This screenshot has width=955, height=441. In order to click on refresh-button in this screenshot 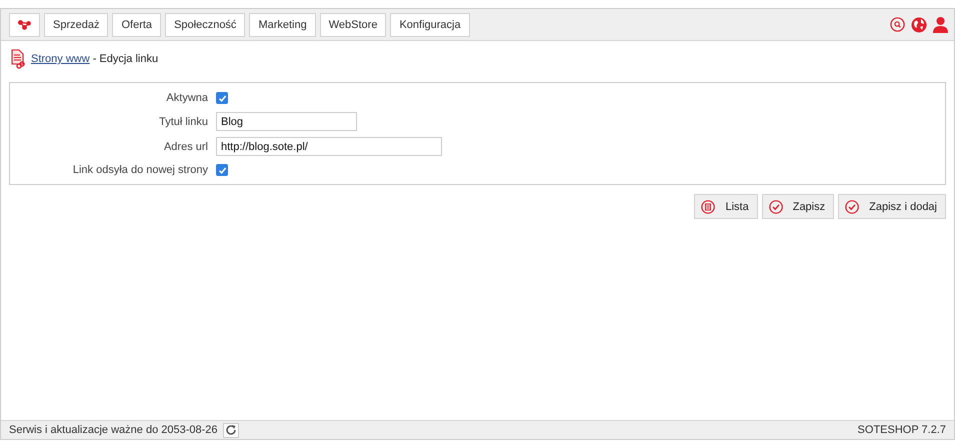, I will do `click(230, 430)`.